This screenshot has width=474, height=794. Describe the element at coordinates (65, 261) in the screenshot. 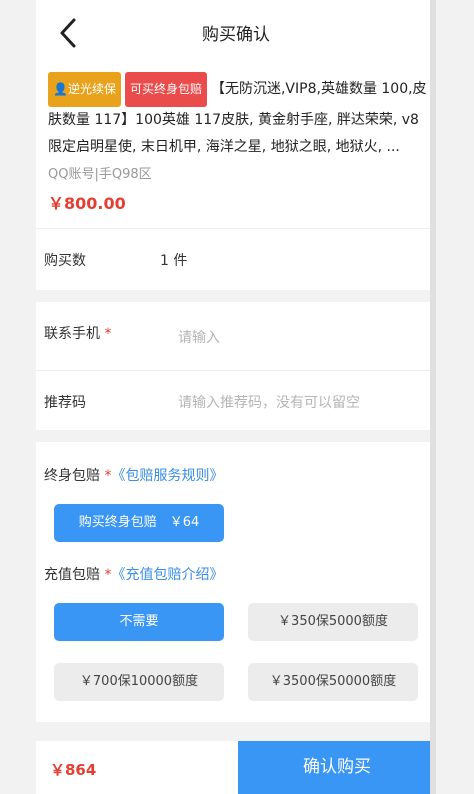

I see `quantity-label: 购买数` at that location.